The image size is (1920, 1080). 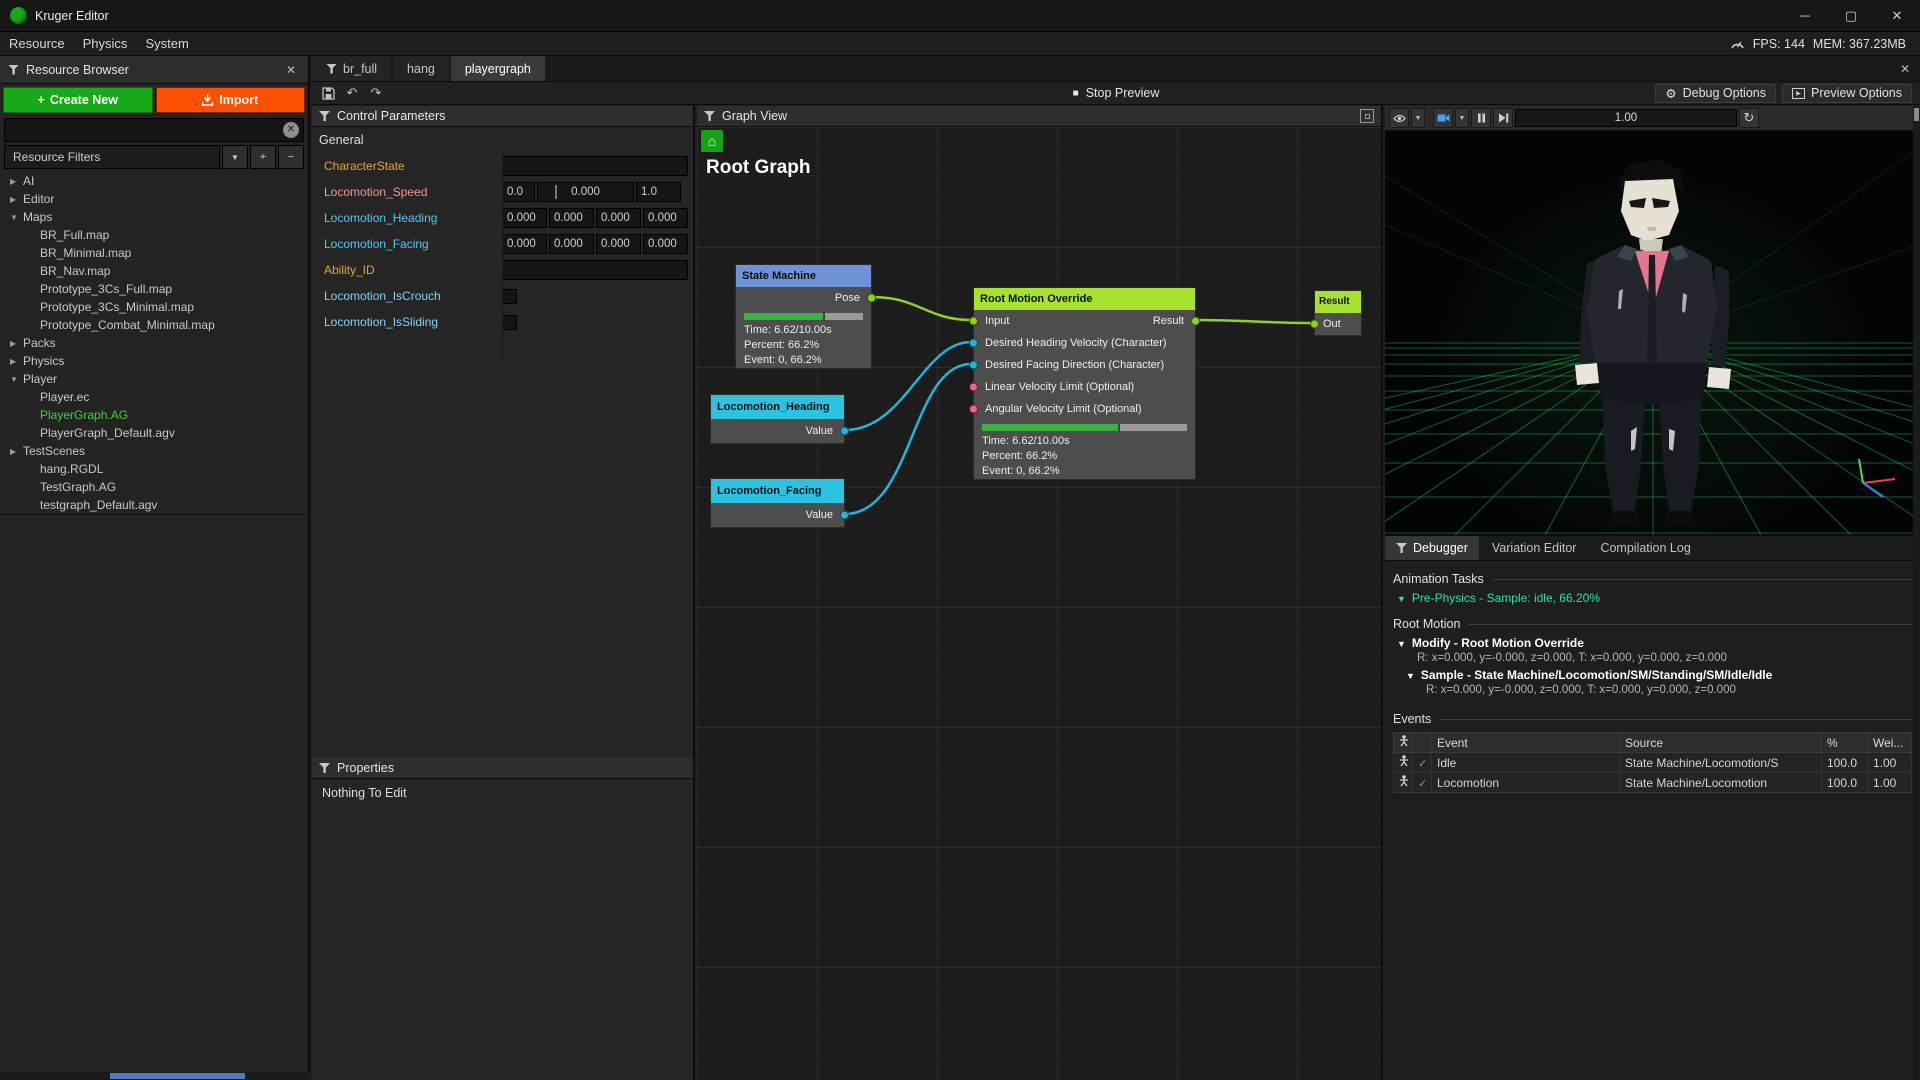 What do you see at coordinates (154, 505) in the screenshot?
I see `tree-item: testgraph_Default.agv` at bounding box center [154, 505].